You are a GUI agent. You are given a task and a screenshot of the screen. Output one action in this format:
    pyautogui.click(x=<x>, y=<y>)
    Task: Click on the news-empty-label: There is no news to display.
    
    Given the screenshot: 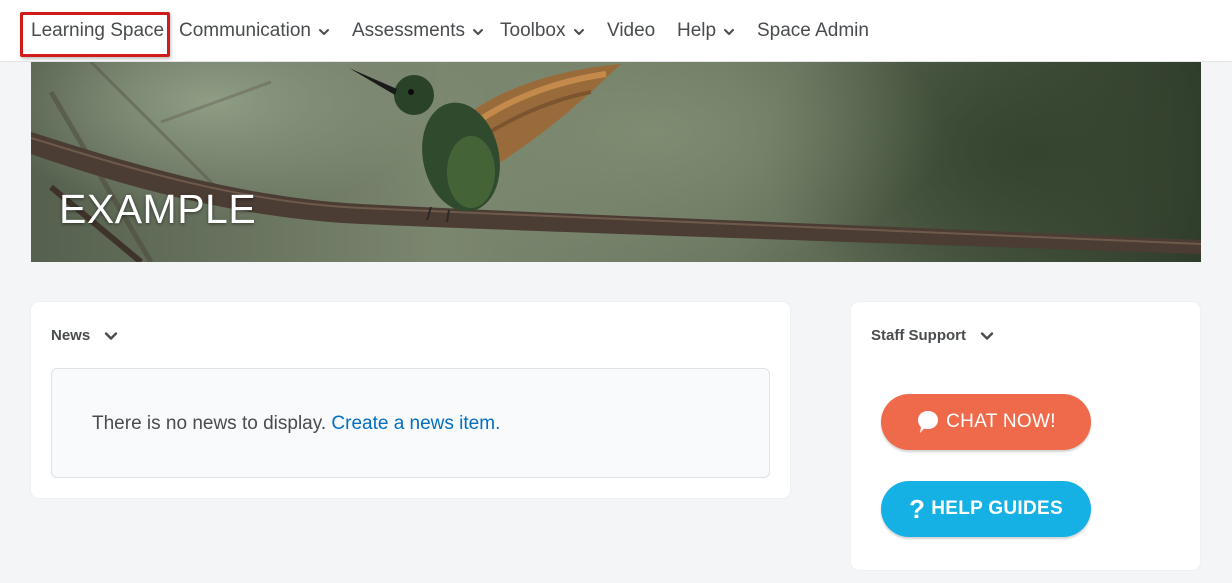 What is the action you would take?
    pyautogui.click(x=209, y=423)
    